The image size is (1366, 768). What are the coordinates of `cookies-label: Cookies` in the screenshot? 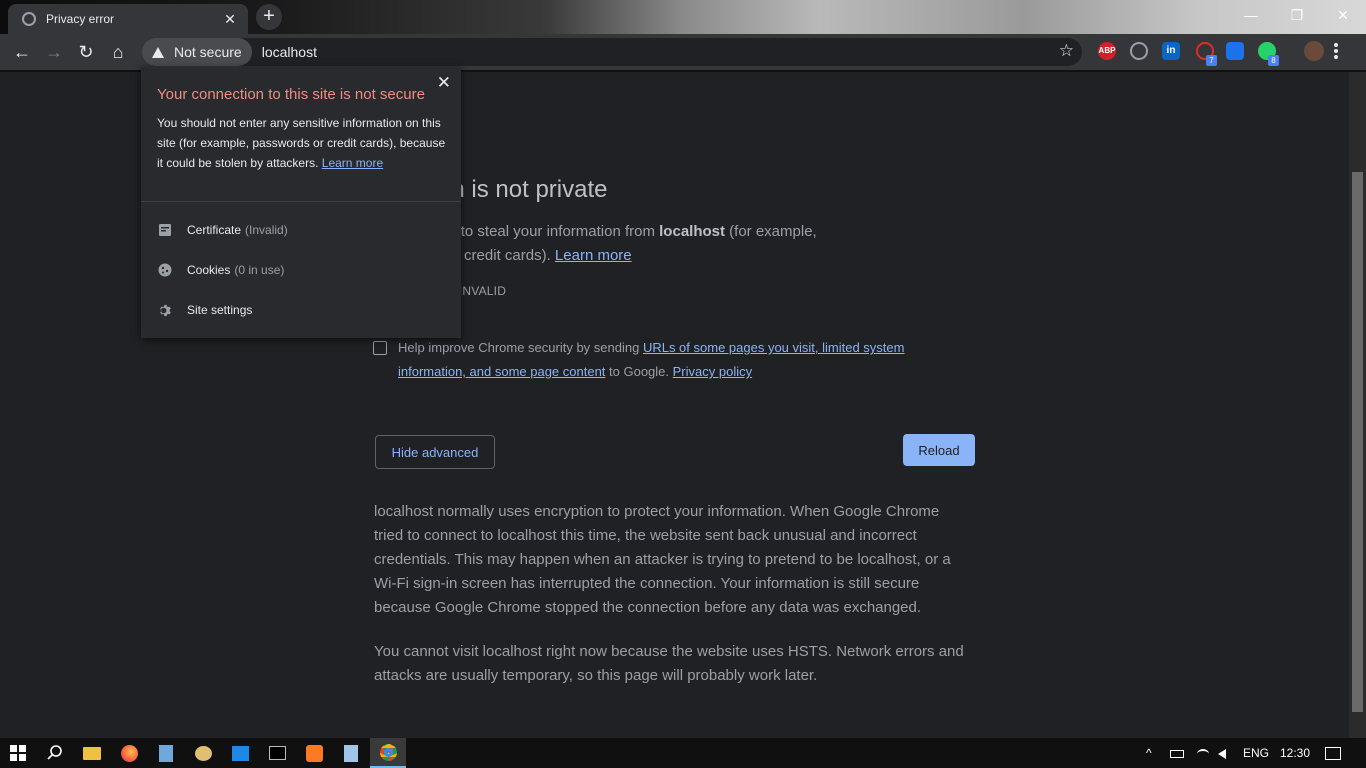 It's located at (209, 270).